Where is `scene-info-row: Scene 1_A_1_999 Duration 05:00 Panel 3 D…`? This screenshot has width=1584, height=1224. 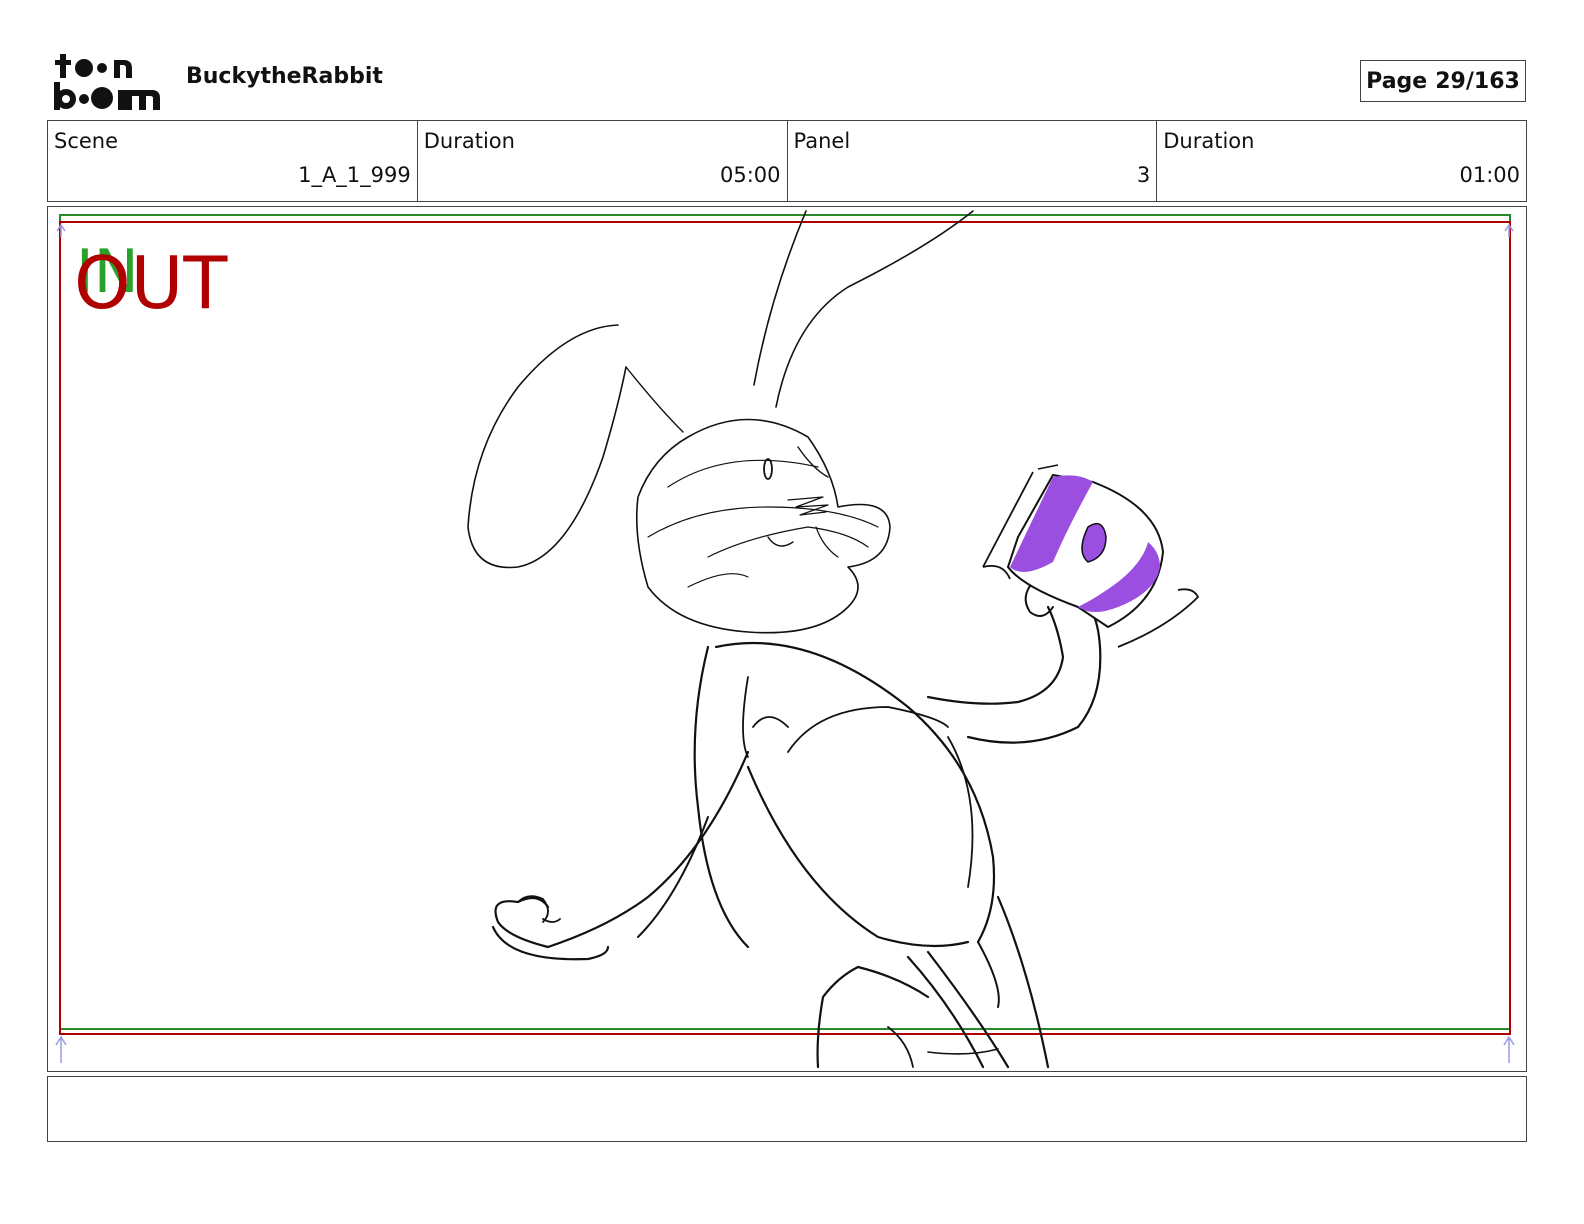 scene-info-row: Scene 1_A_1_999 Duration 05:00 Panel 3 D… is located at coordinates (787, 161).